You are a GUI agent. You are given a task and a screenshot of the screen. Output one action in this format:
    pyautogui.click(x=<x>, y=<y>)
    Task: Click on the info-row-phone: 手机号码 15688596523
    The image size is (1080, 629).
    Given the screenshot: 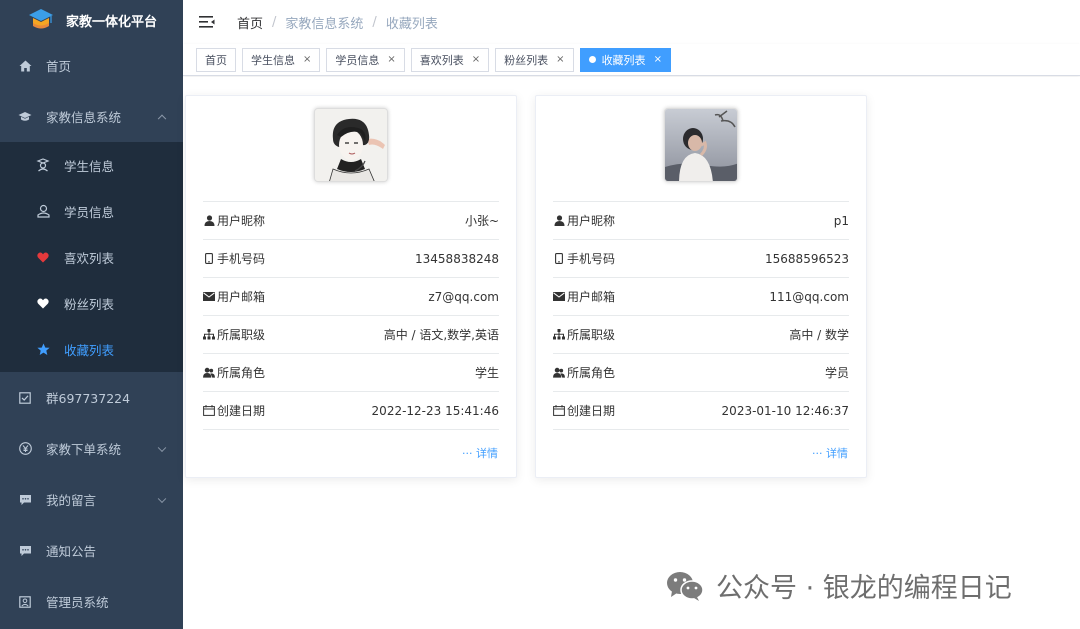 What is the action you would take?
    pyautogui.click(x=701, y=259)
    